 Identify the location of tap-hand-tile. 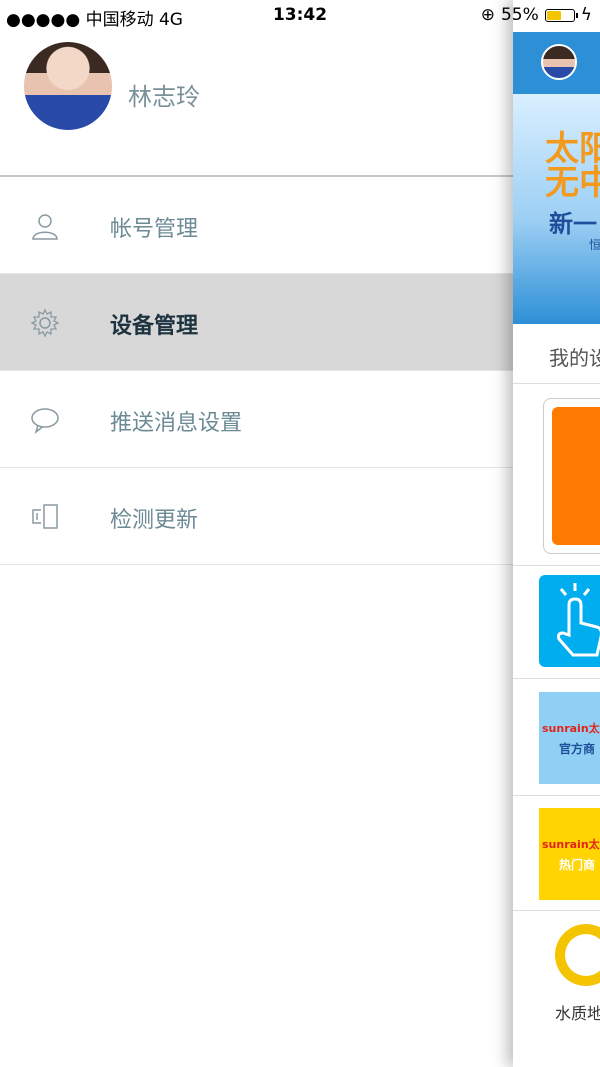
(569, 621).